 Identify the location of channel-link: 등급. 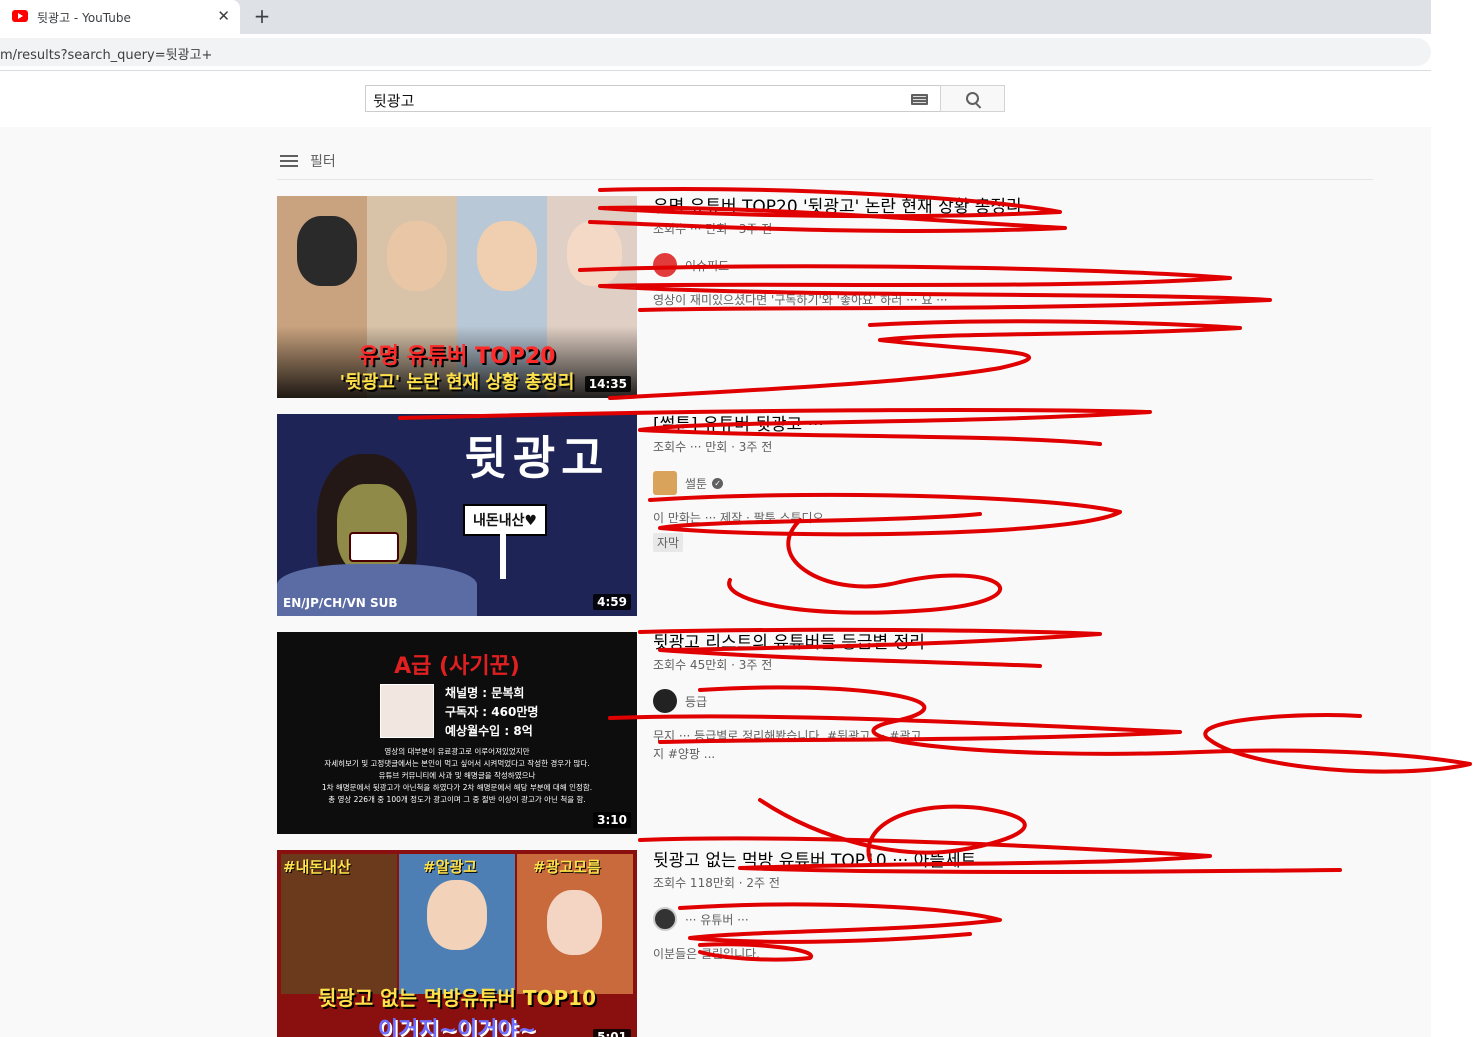
(1013, 701).